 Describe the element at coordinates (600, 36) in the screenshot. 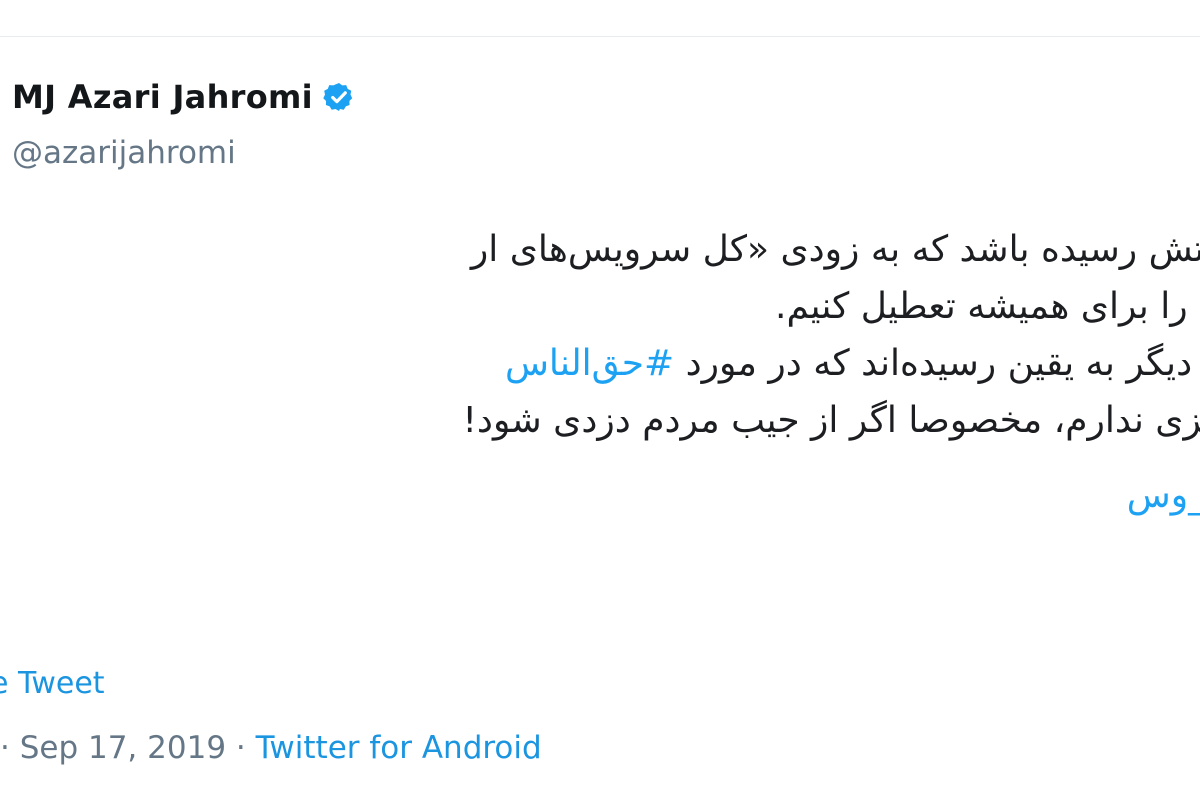

I see `top-divider` at that location.